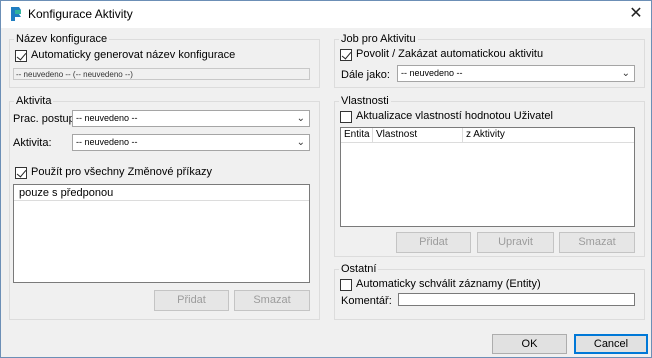  Describe the element at coordinates (487, 177) in the screenshot. I see `properties-table: Entita Vlastnost z Aktivity` at that location.